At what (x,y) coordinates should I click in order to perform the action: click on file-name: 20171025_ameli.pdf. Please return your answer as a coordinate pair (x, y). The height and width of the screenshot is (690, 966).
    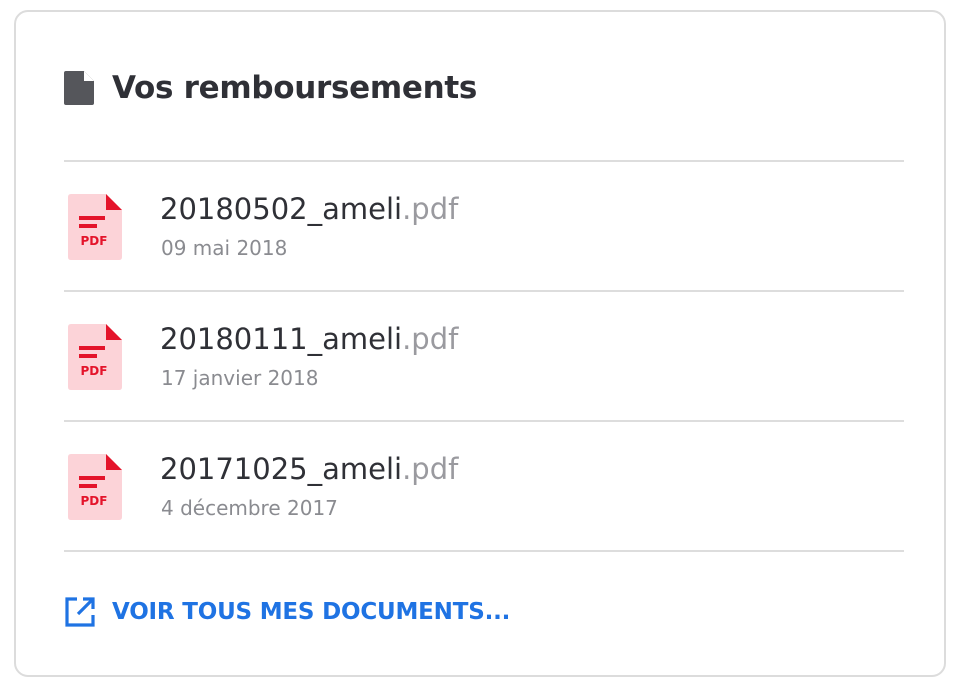
    Looking at the image, I should click on (309, 469).